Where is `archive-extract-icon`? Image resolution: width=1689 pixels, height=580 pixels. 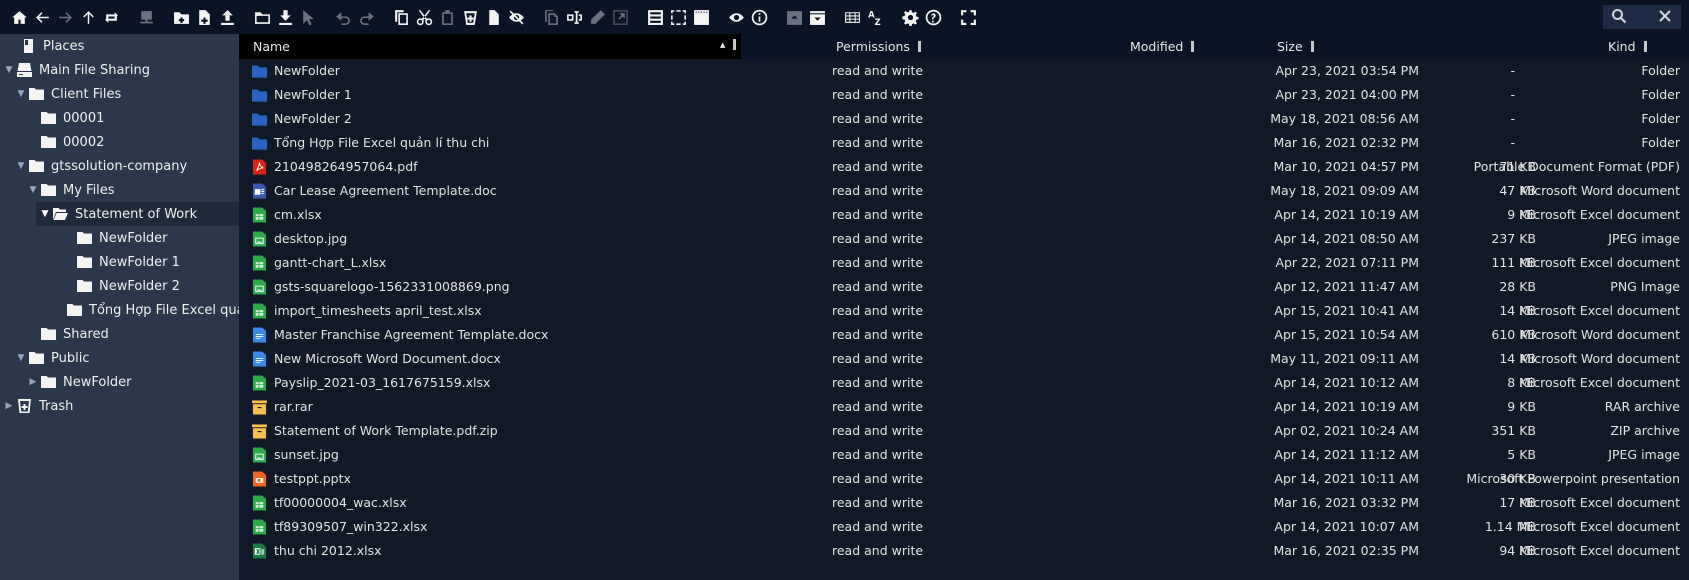 archive-extract-icon is located at coordinates (817, 17).